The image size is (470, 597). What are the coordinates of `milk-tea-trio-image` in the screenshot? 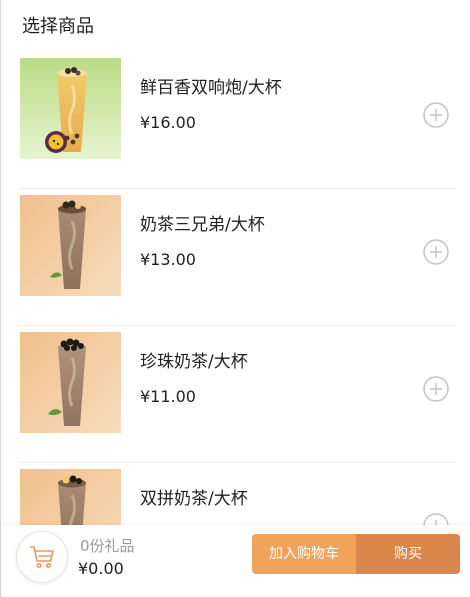 It's located at (70, 245).